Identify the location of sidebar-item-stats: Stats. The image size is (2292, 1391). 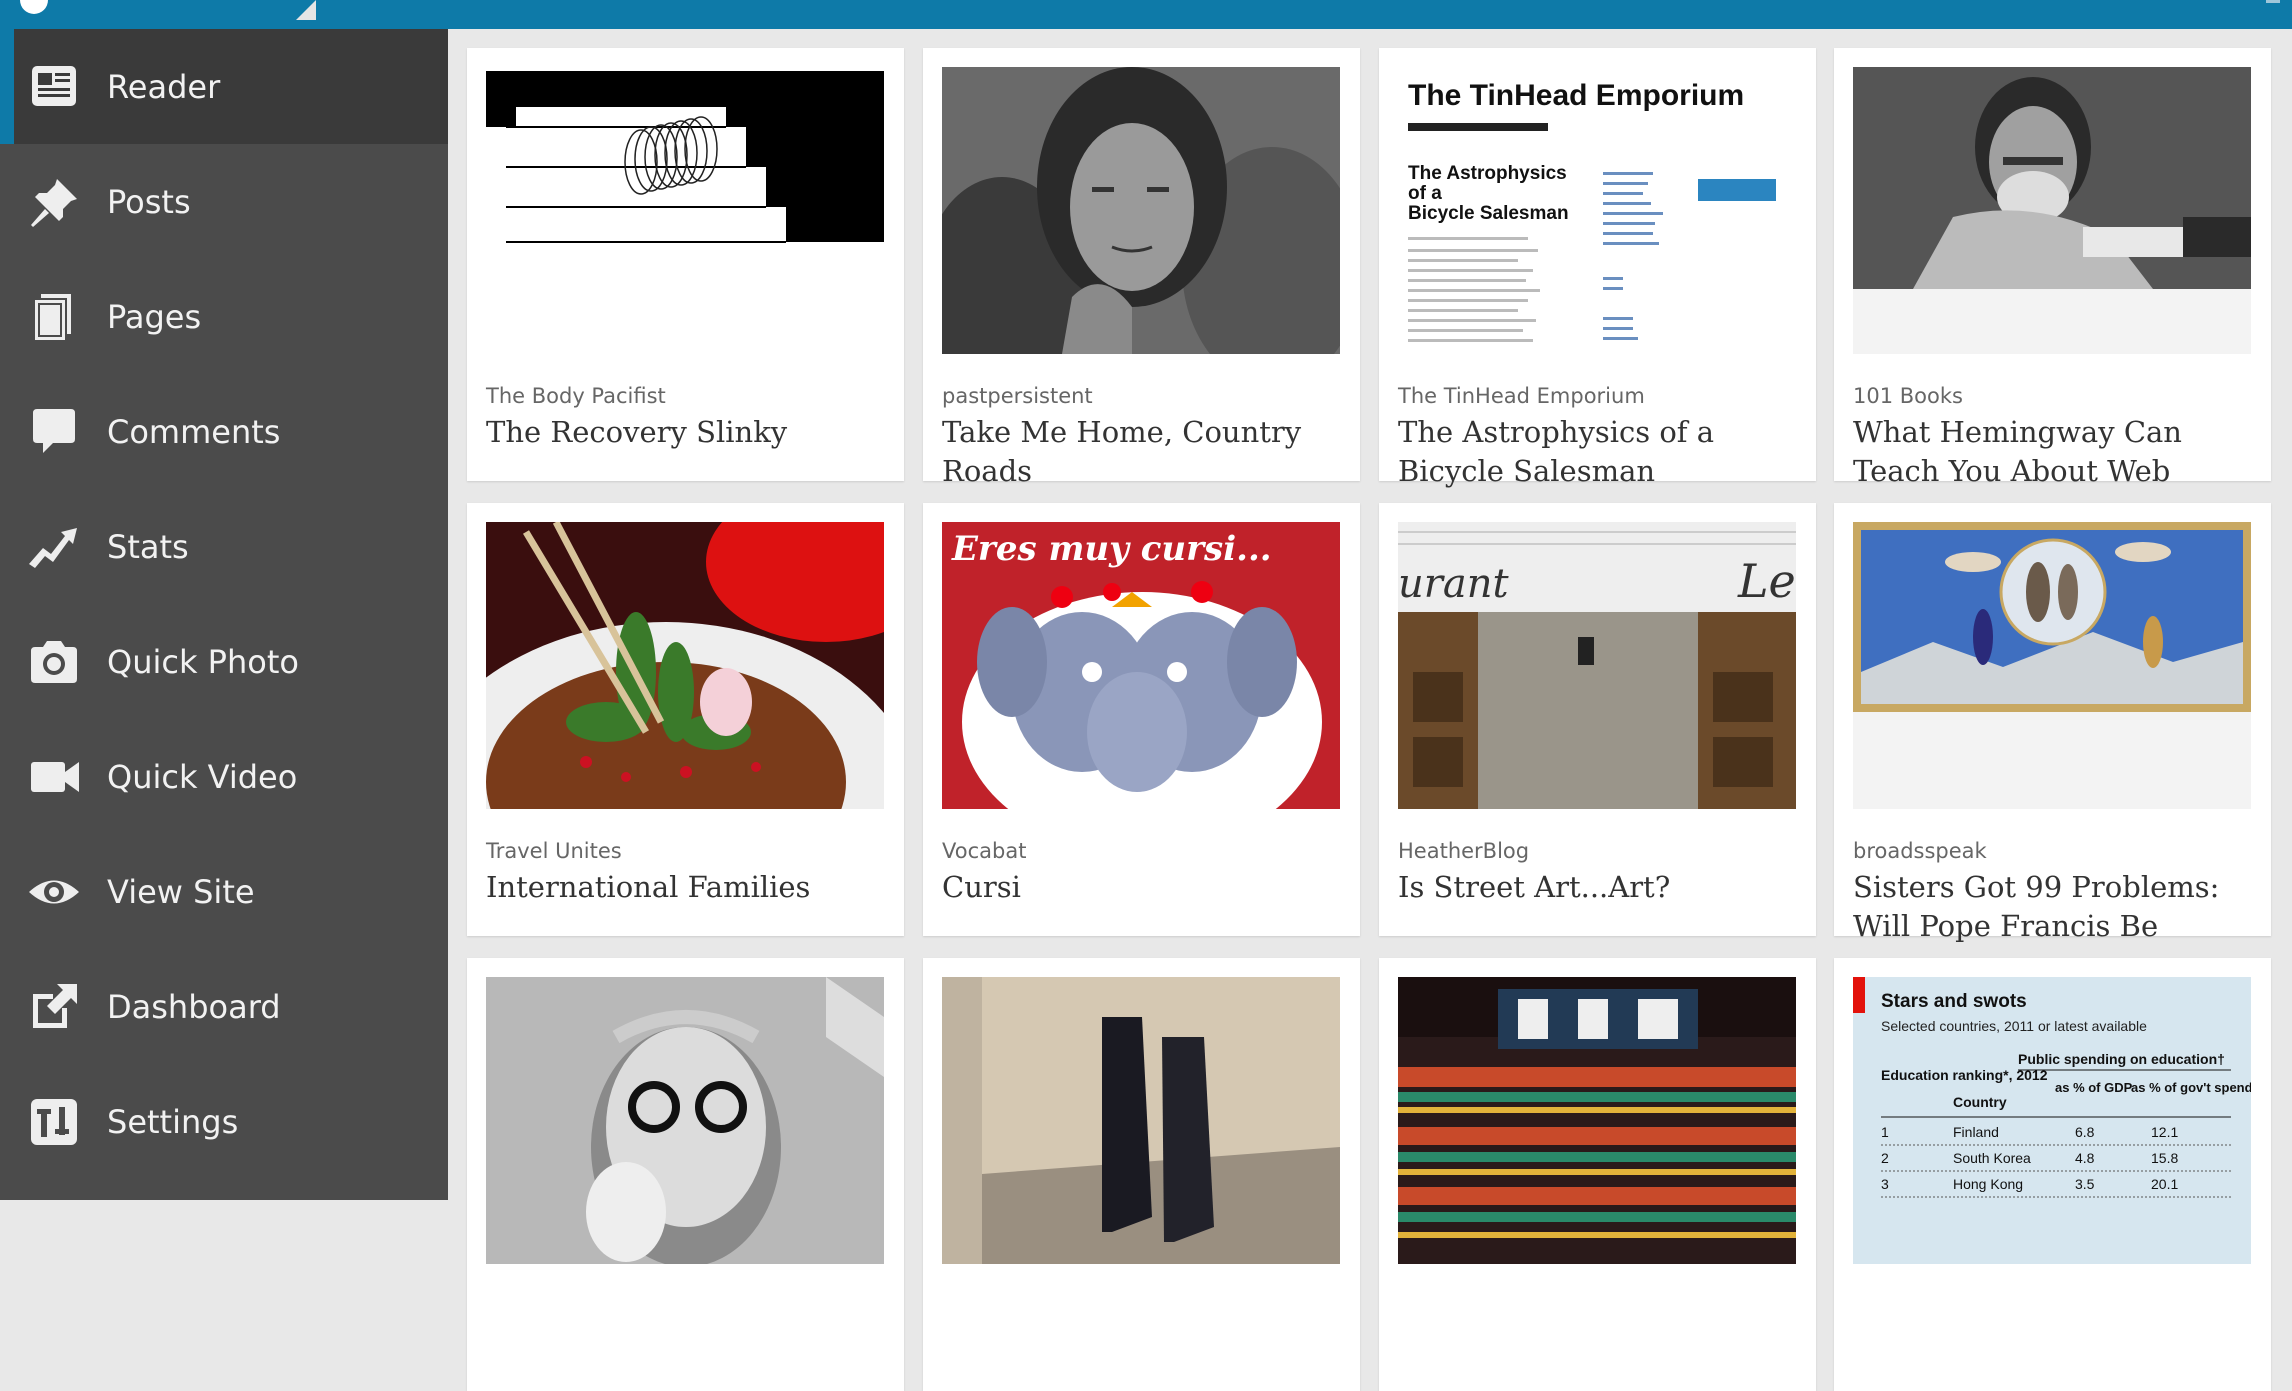
(224, 546).